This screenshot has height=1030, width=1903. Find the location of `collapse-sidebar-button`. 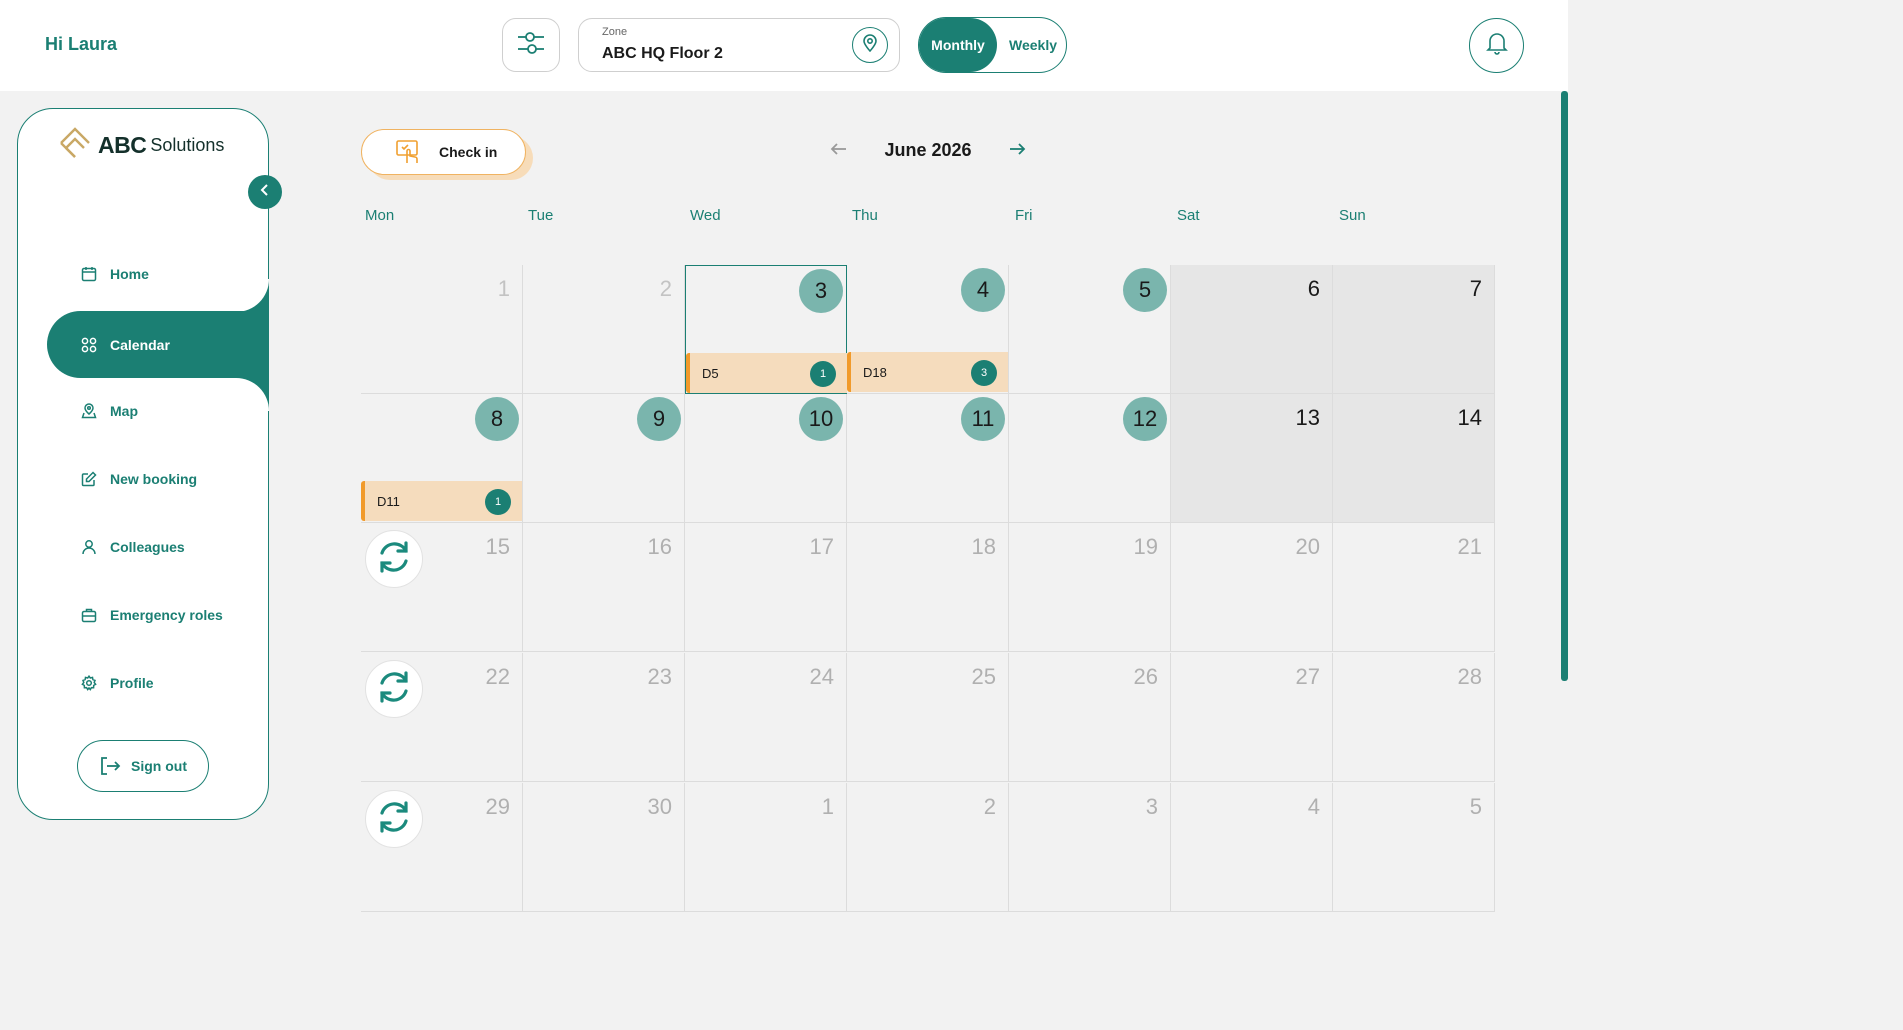

collapse-sidebar-button is located at coordinates (265, 192).